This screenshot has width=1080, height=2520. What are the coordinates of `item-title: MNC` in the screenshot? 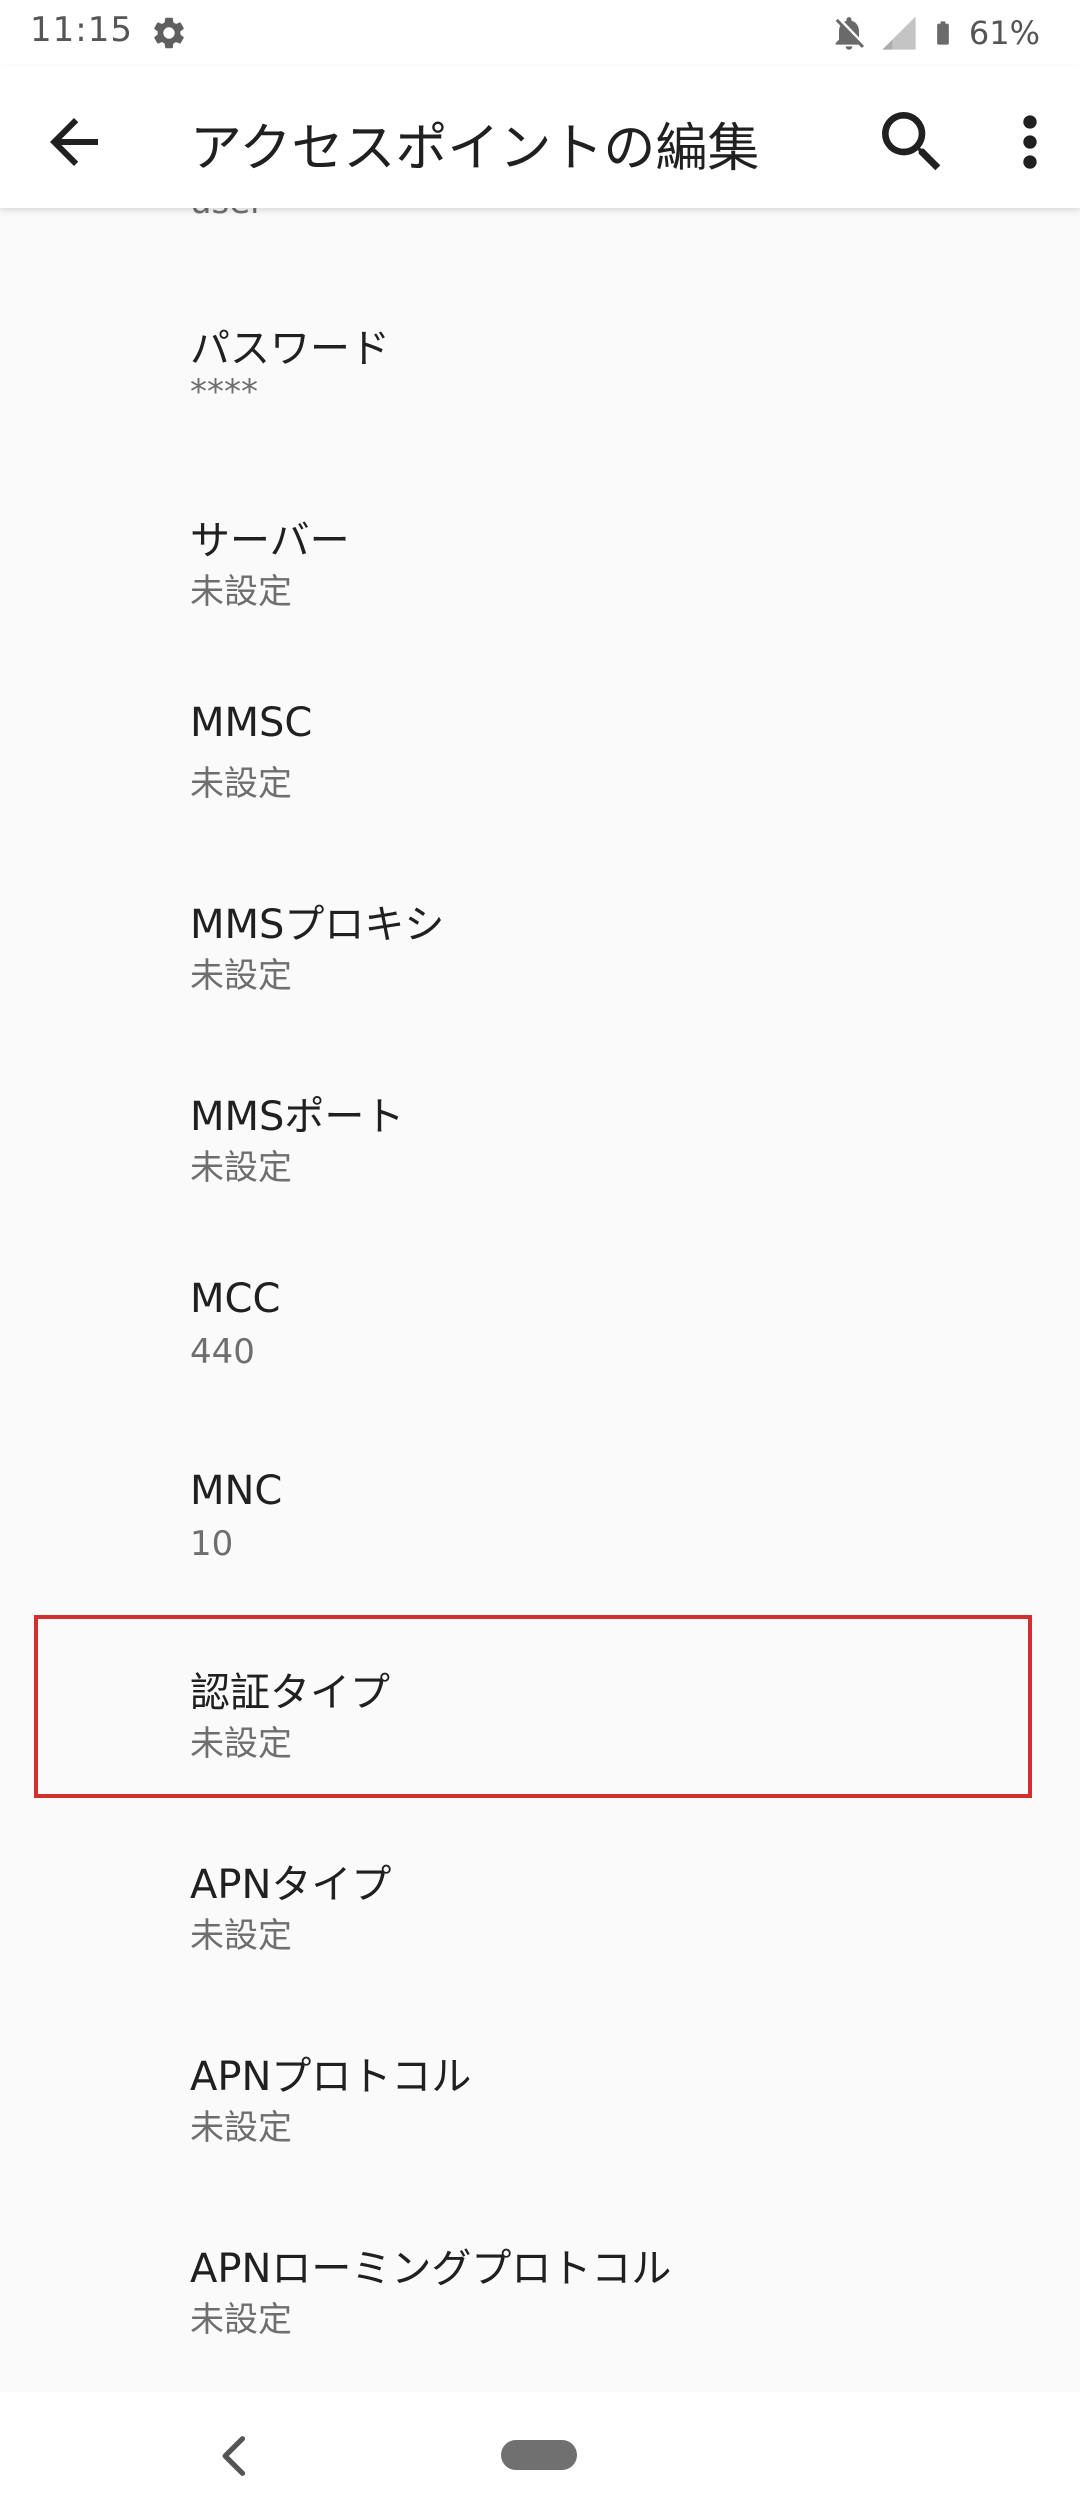 It's located at (236, 1491).